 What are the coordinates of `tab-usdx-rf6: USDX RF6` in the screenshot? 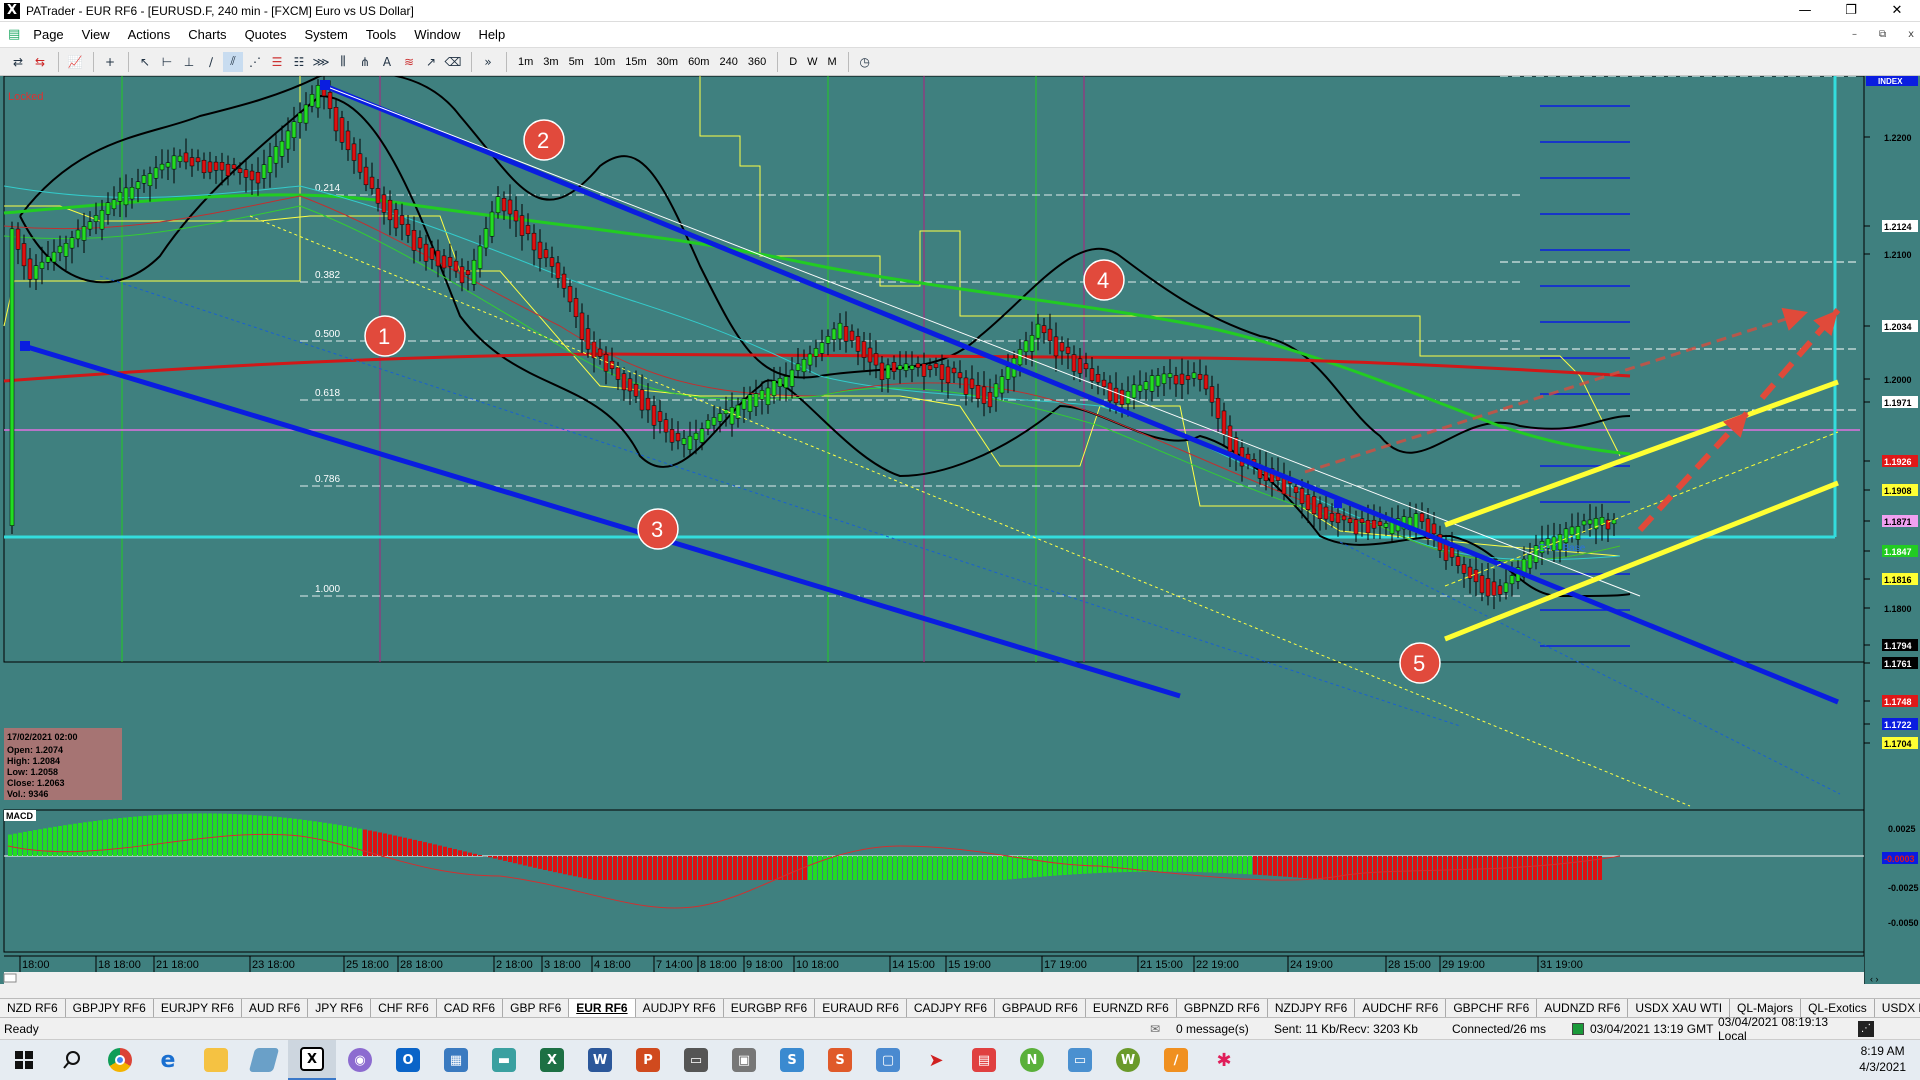 It's located at (1897, 1008).